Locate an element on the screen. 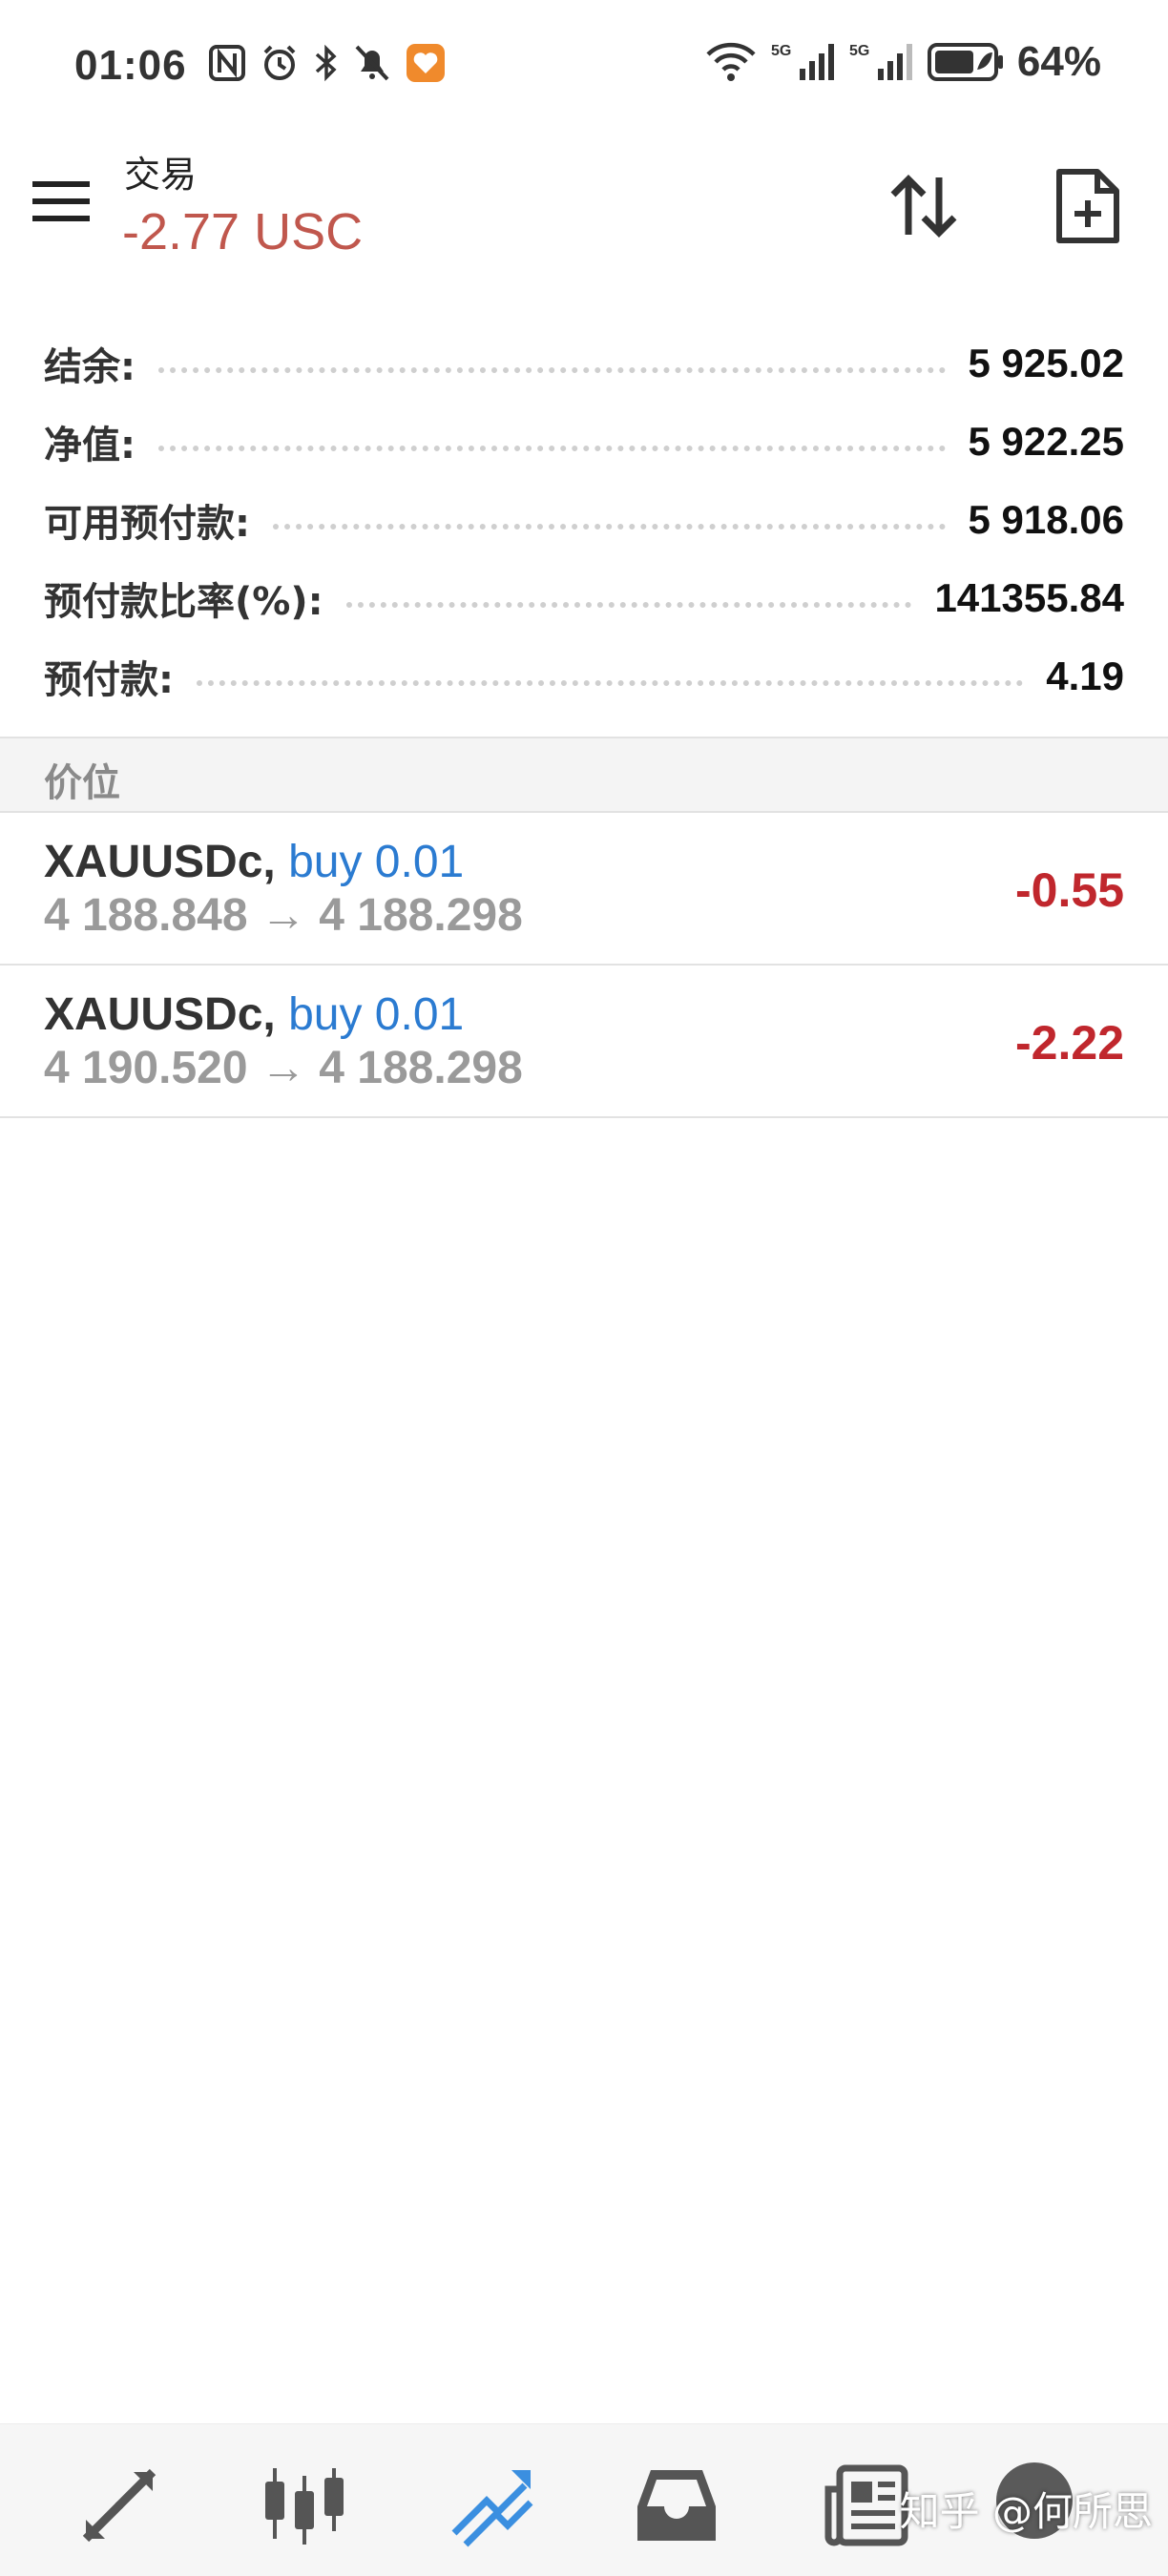 The height and width of the screenshot is (2576, 1168). menu-icon is located at coordinates (61, 201).